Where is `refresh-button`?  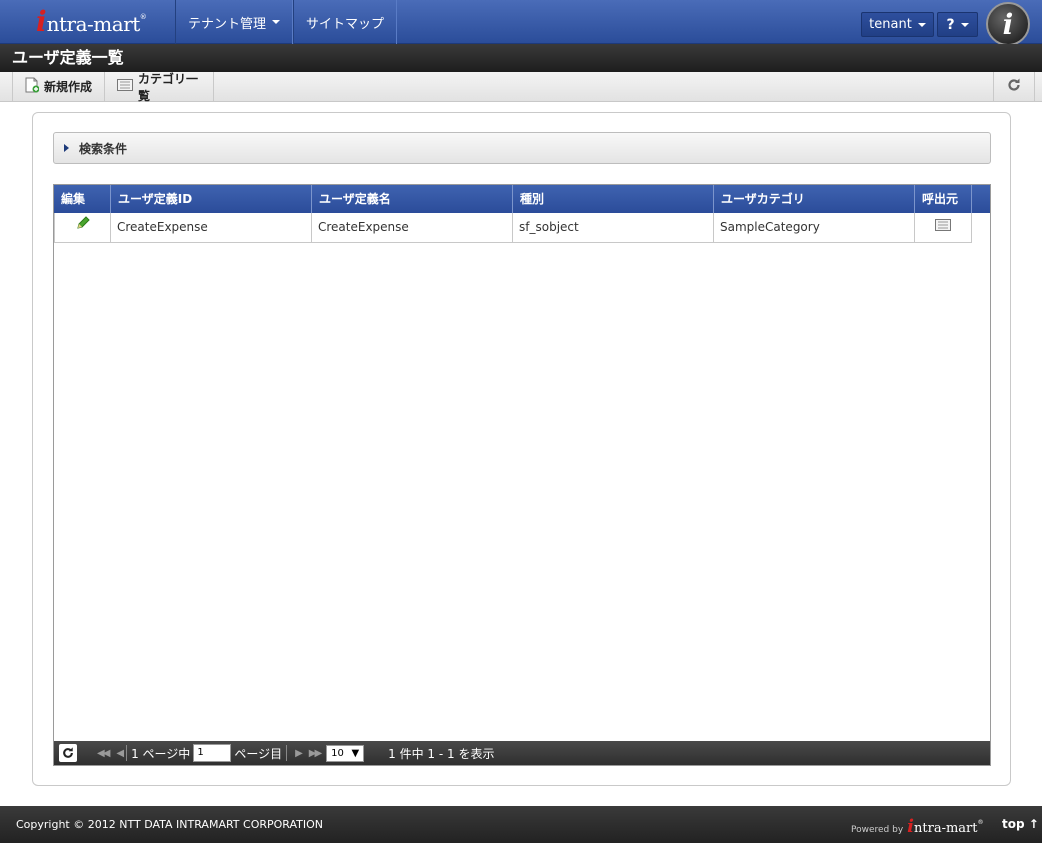
refresh-button is located at coordinates (1014, 86).